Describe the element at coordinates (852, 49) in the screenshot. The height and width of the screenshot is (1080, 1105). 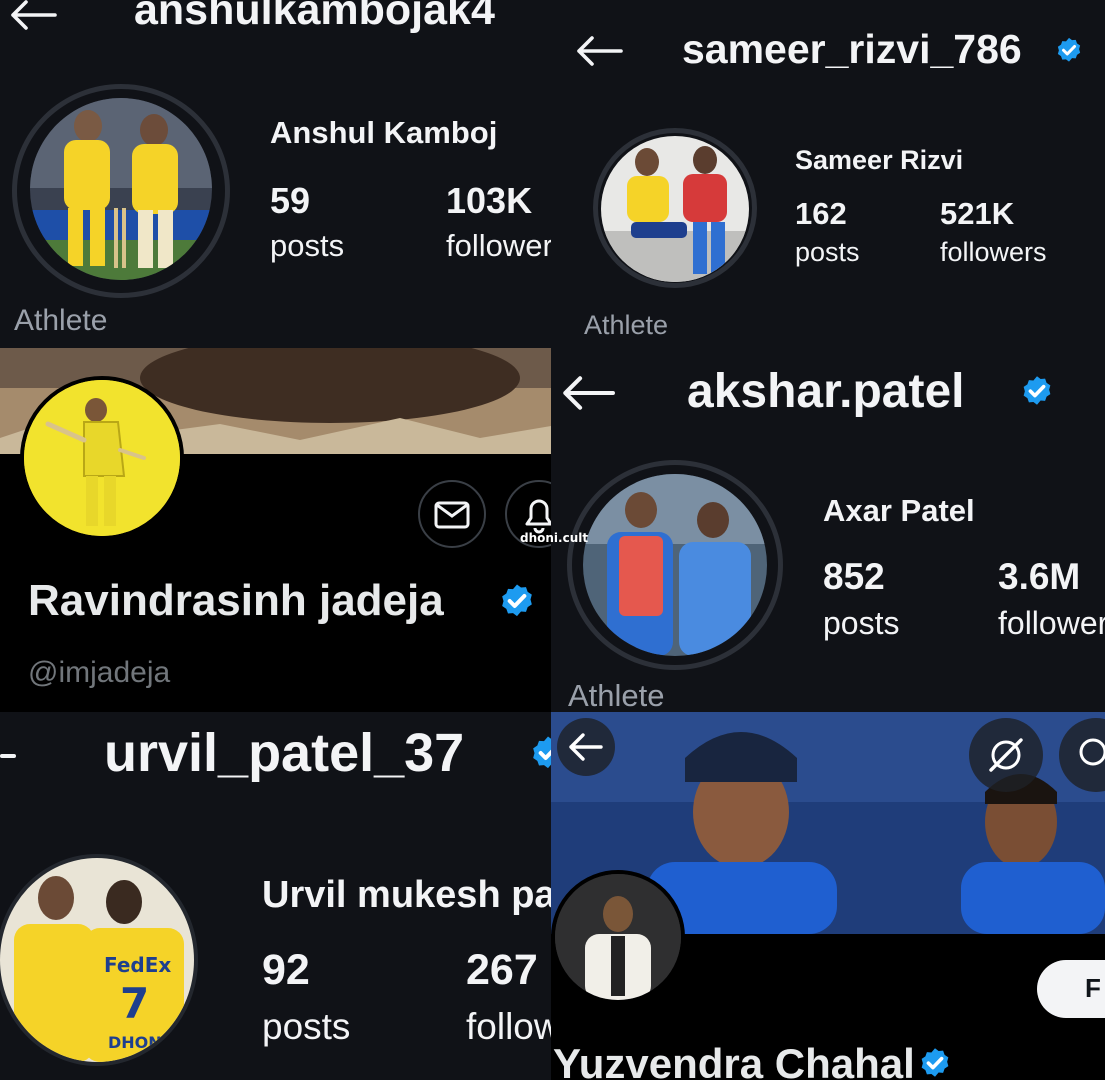
I see `profile-username: sameer_rizvi_786` at that location.